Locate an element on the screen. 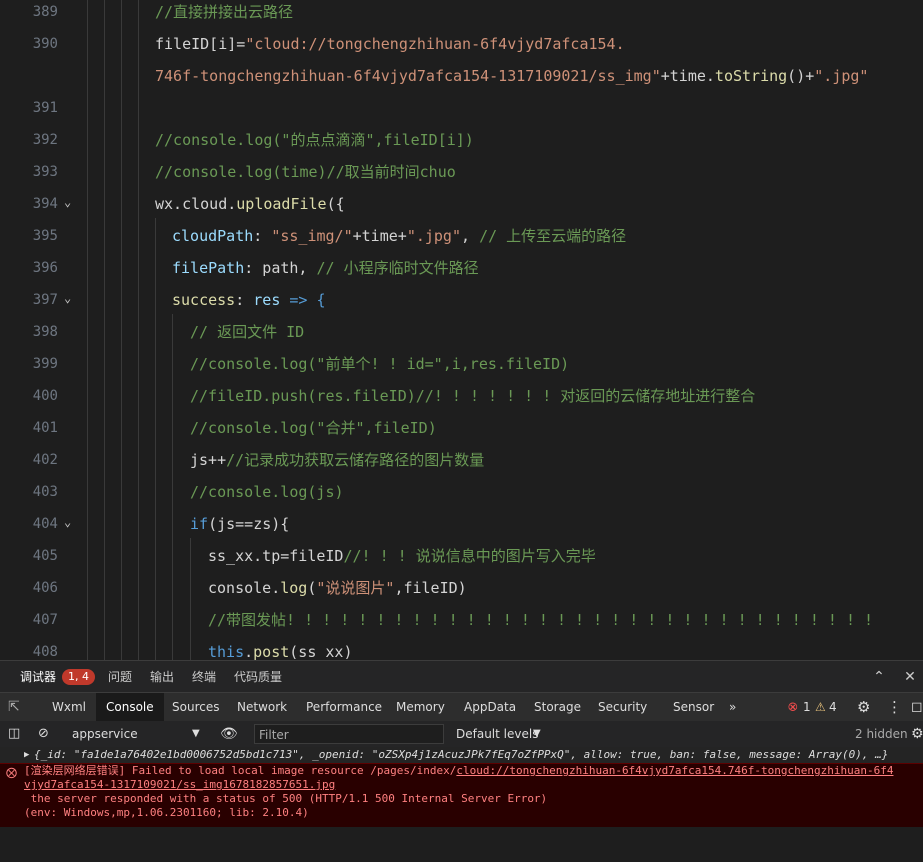 Image resolution: width=923 pixels, height=862 pixels. sidebar-toggle-icon: ◫ is located at coordinates (14, 734).